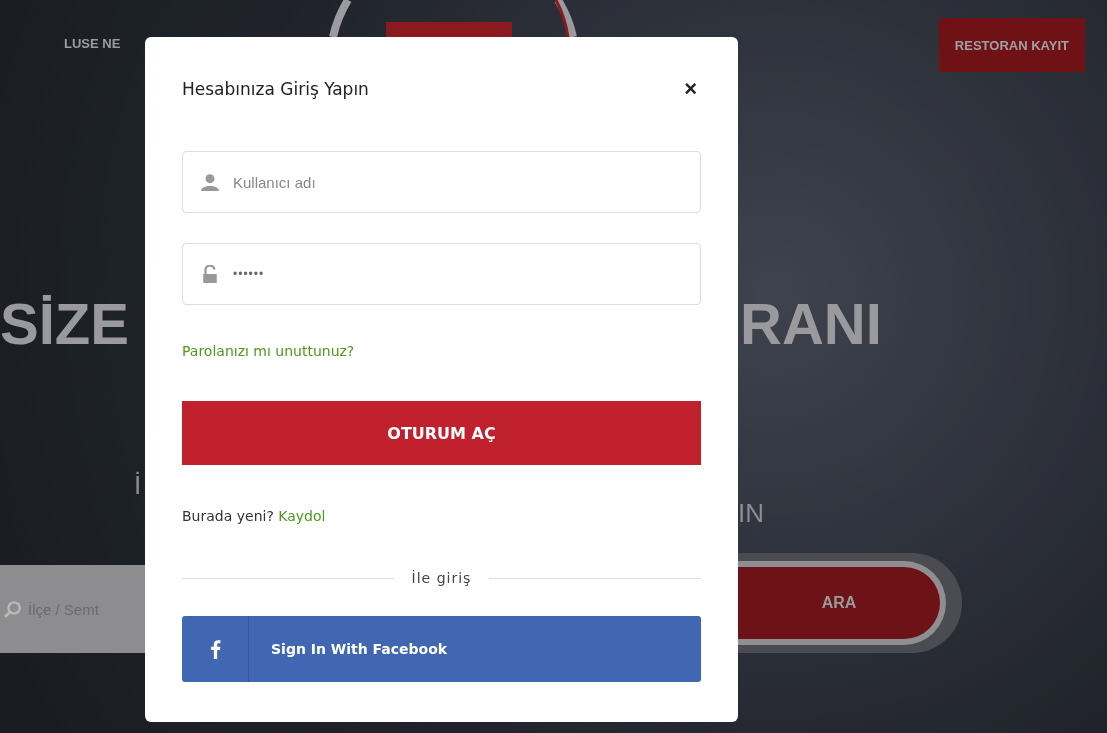  What do you see at coordinates (302, 516) in the screenshot?
I see `signup-link: Kaydol` at bounding box center [302, 516].